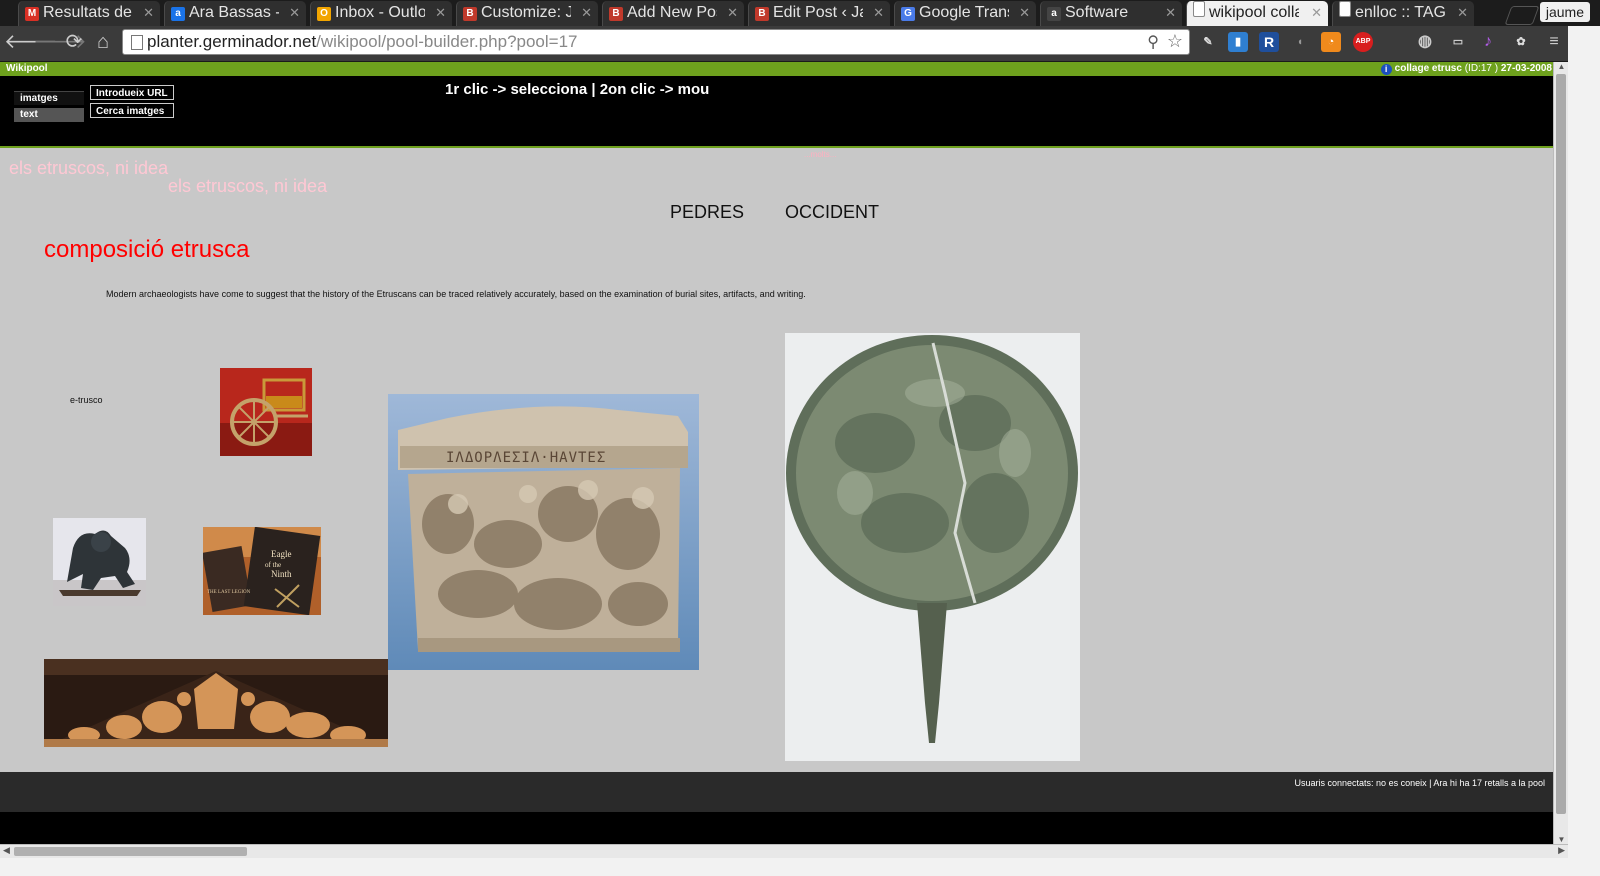 This screenshot has height=876, width=1600. I want to click on bookmark-star-icon: ☆, so click(1175, 41).